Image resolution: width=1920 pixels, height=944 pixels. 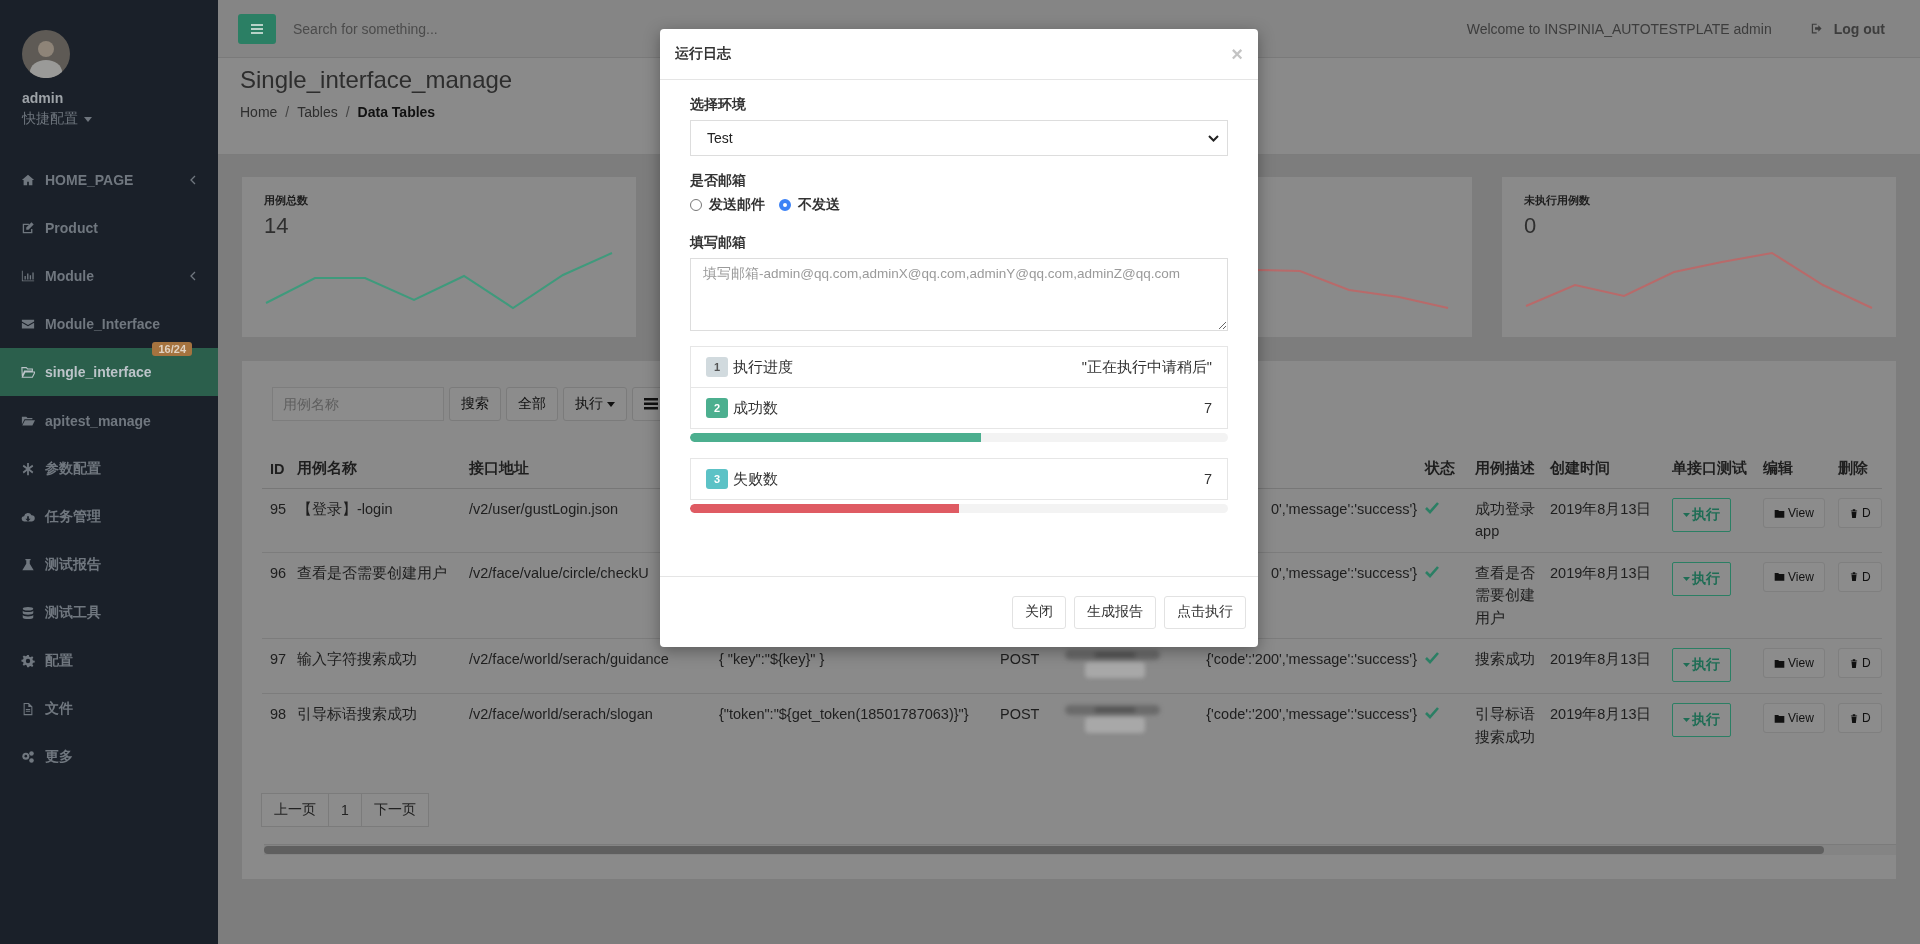 I want to click on table-cell: 97, so click(x=278, y=659).